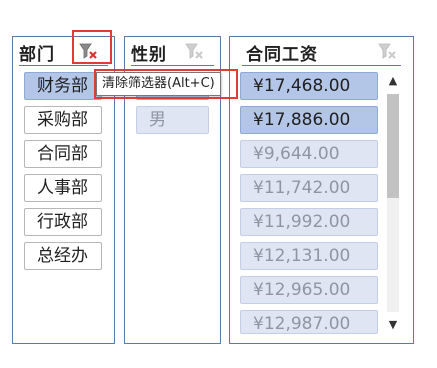 The width and height of the screenshot is (437, 368). What do you see at coordinates (282, 55) in the screenshot?
I see `salary-slicer-title: 合同工资` at bounding box center [282, 55].